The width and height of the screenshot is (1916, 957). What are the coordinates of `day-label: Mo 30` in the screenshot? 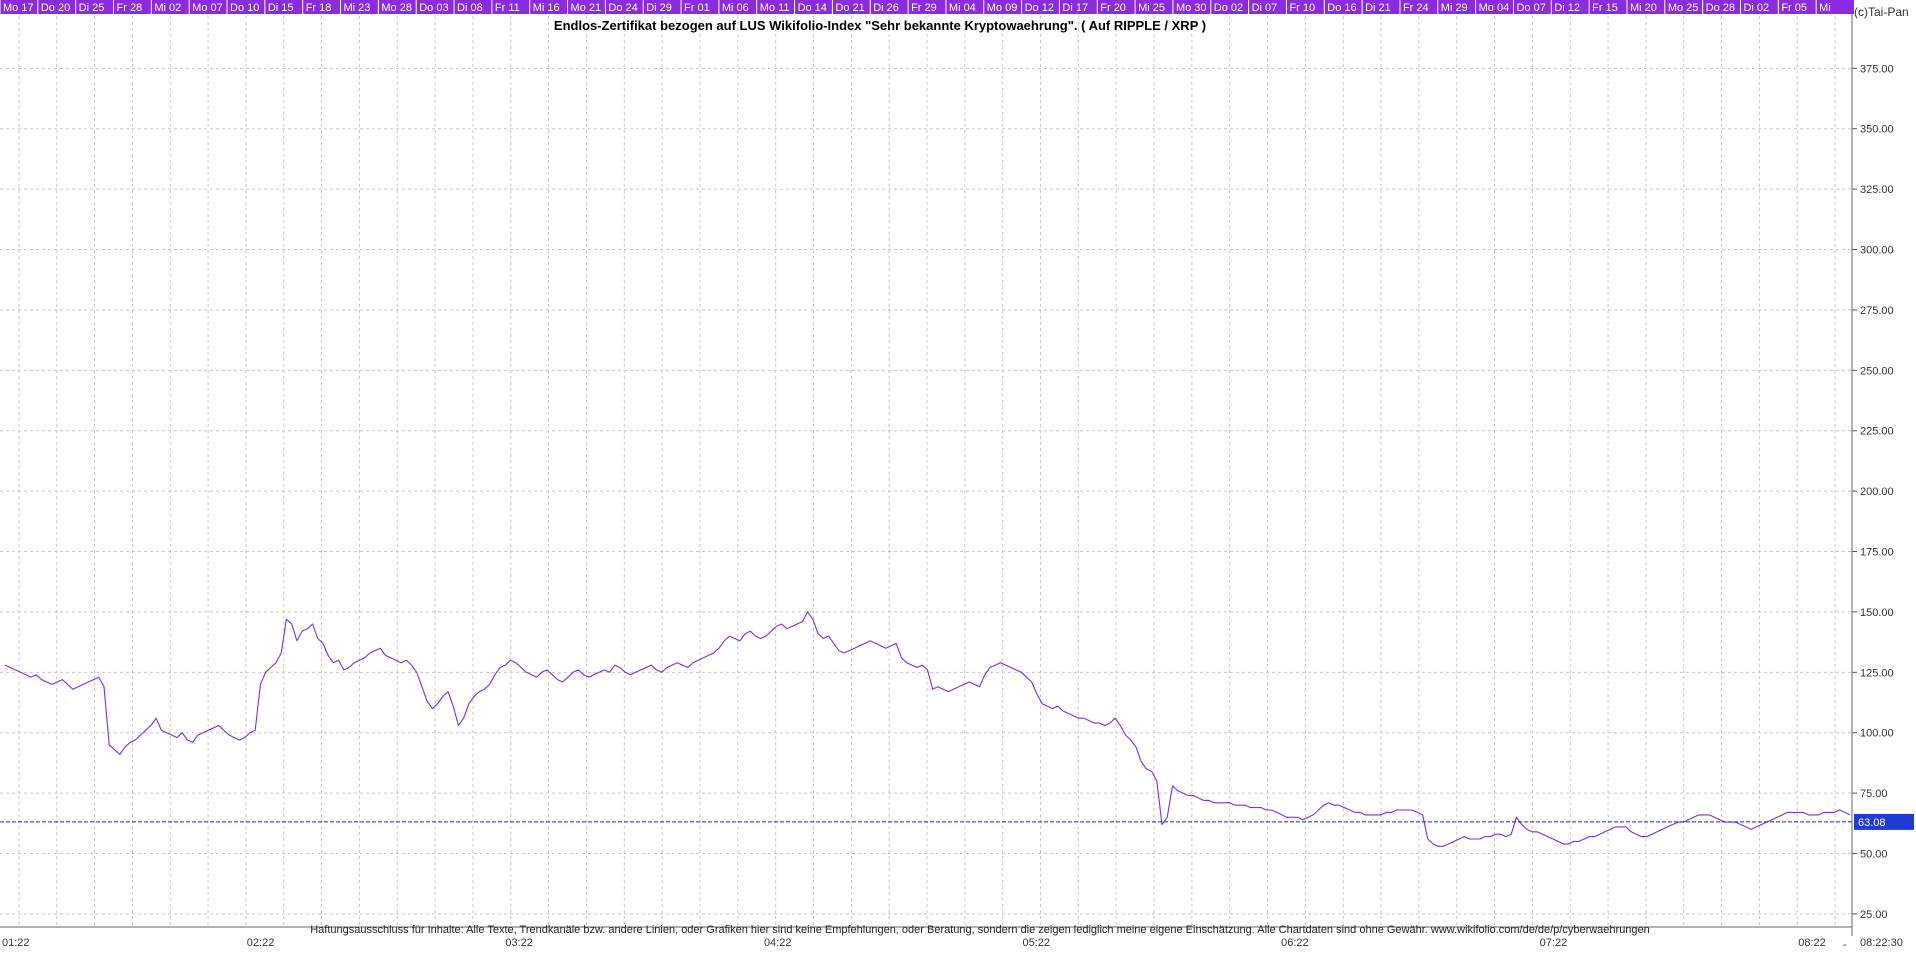 It's located at (1191, 8).